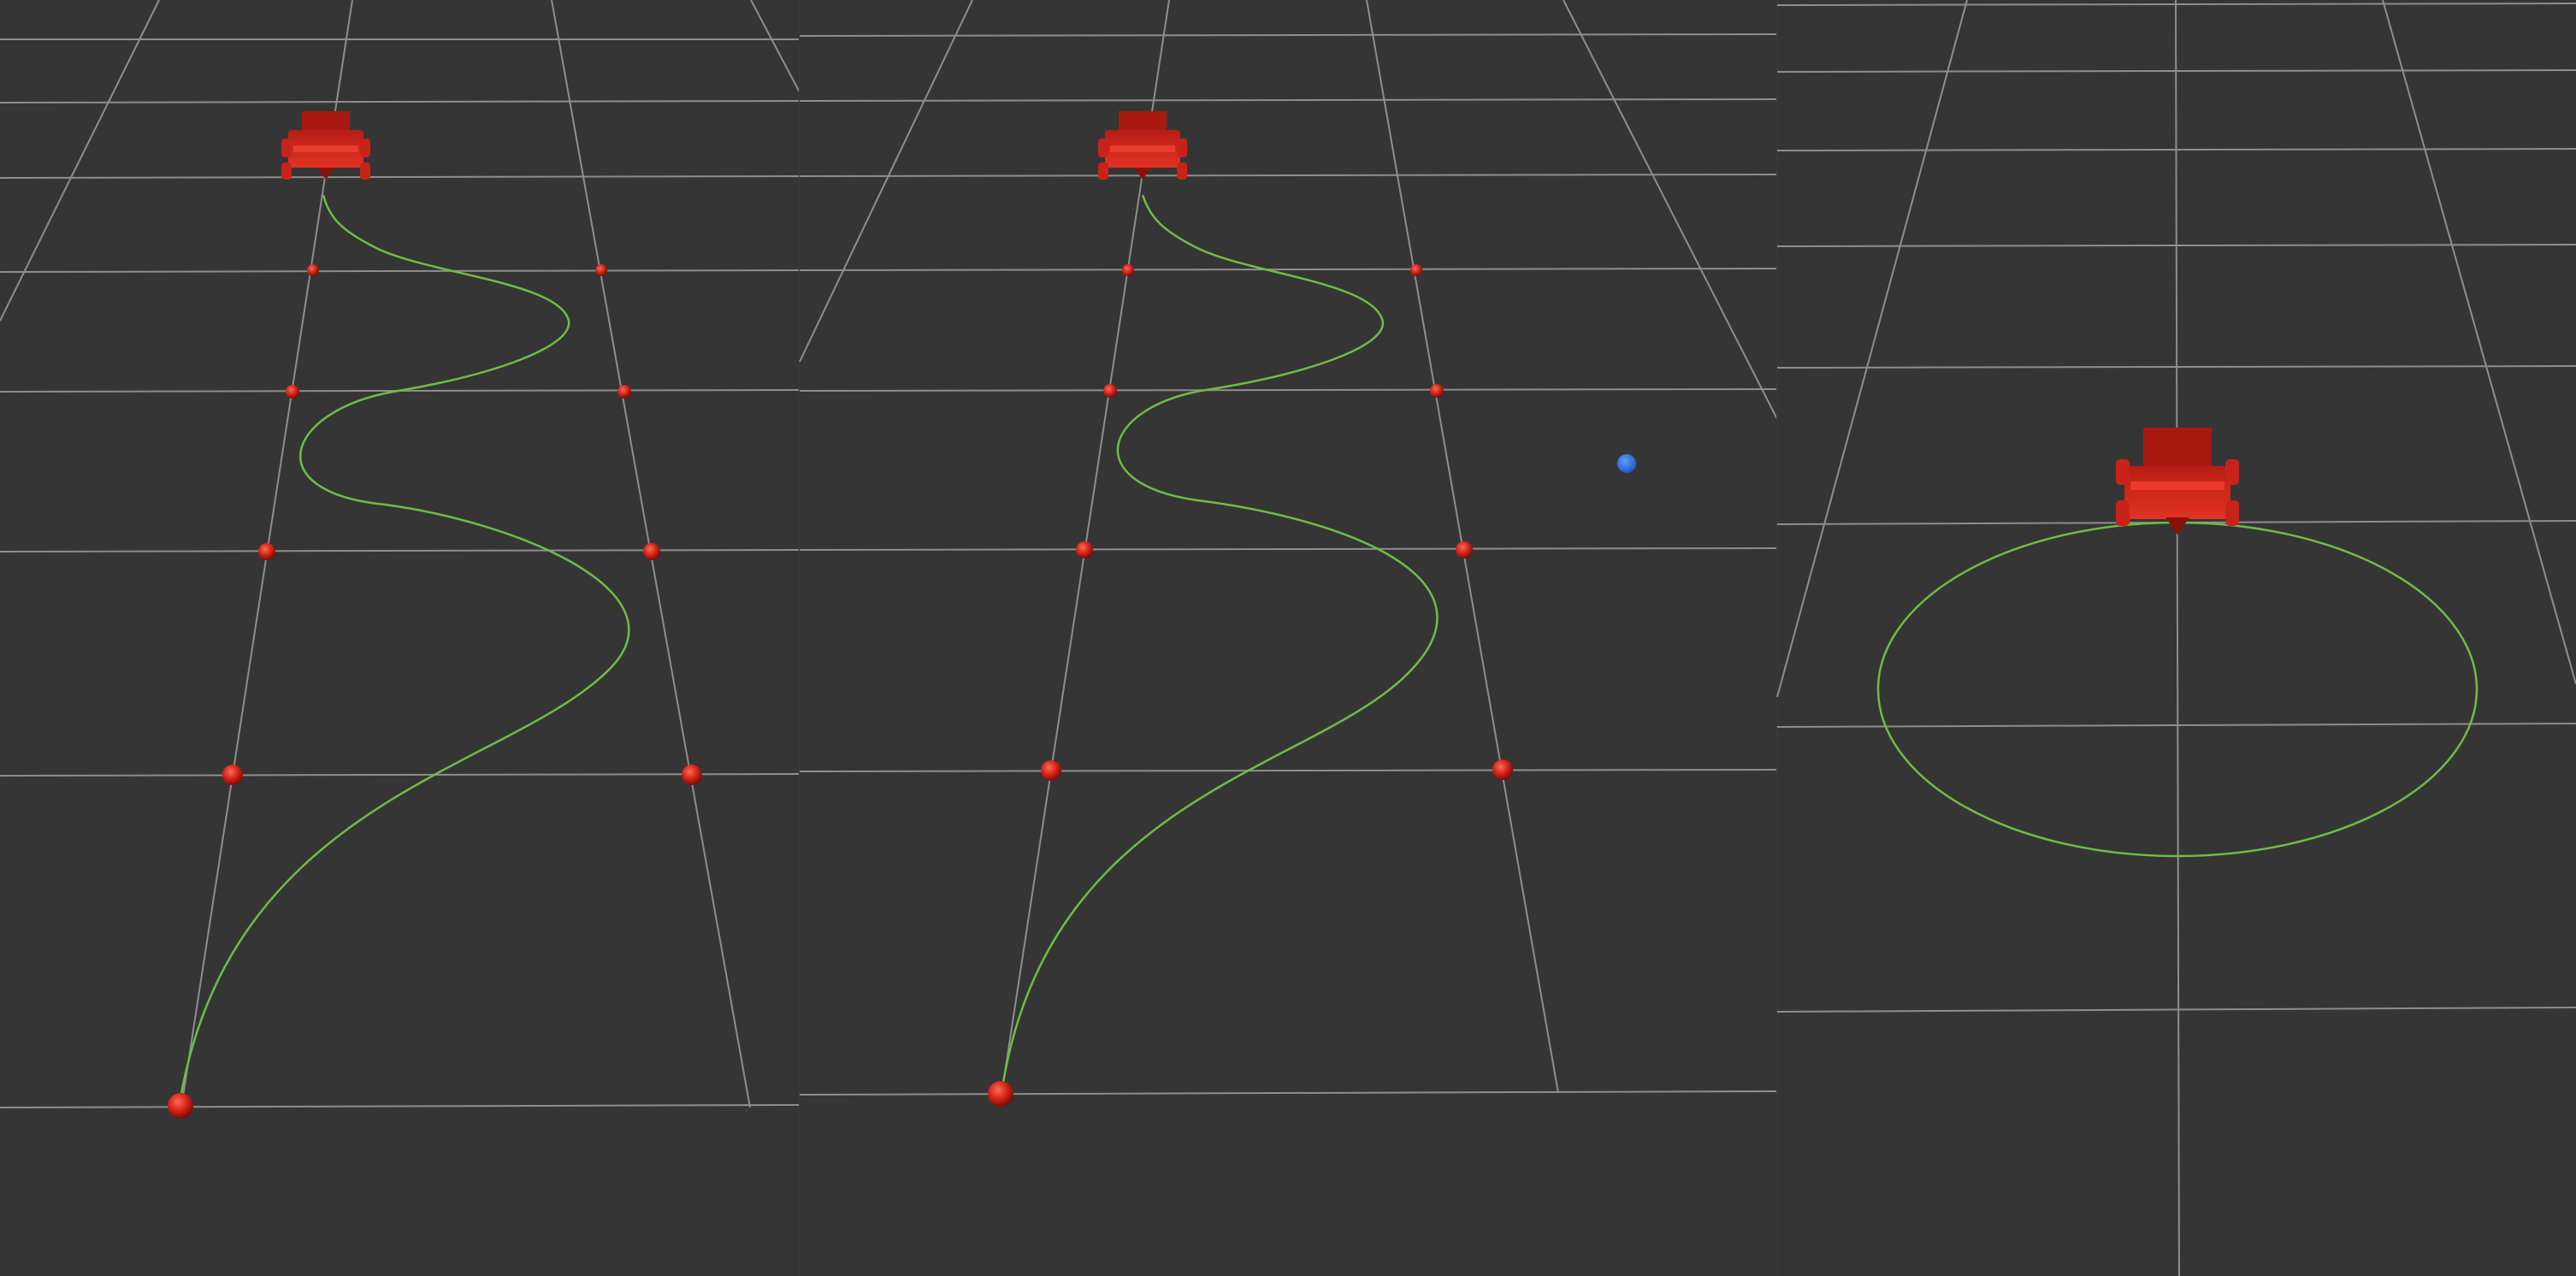  Describe the element at coordinates (1626, 463) in the screenshot. I see `goal-marker` at that location.